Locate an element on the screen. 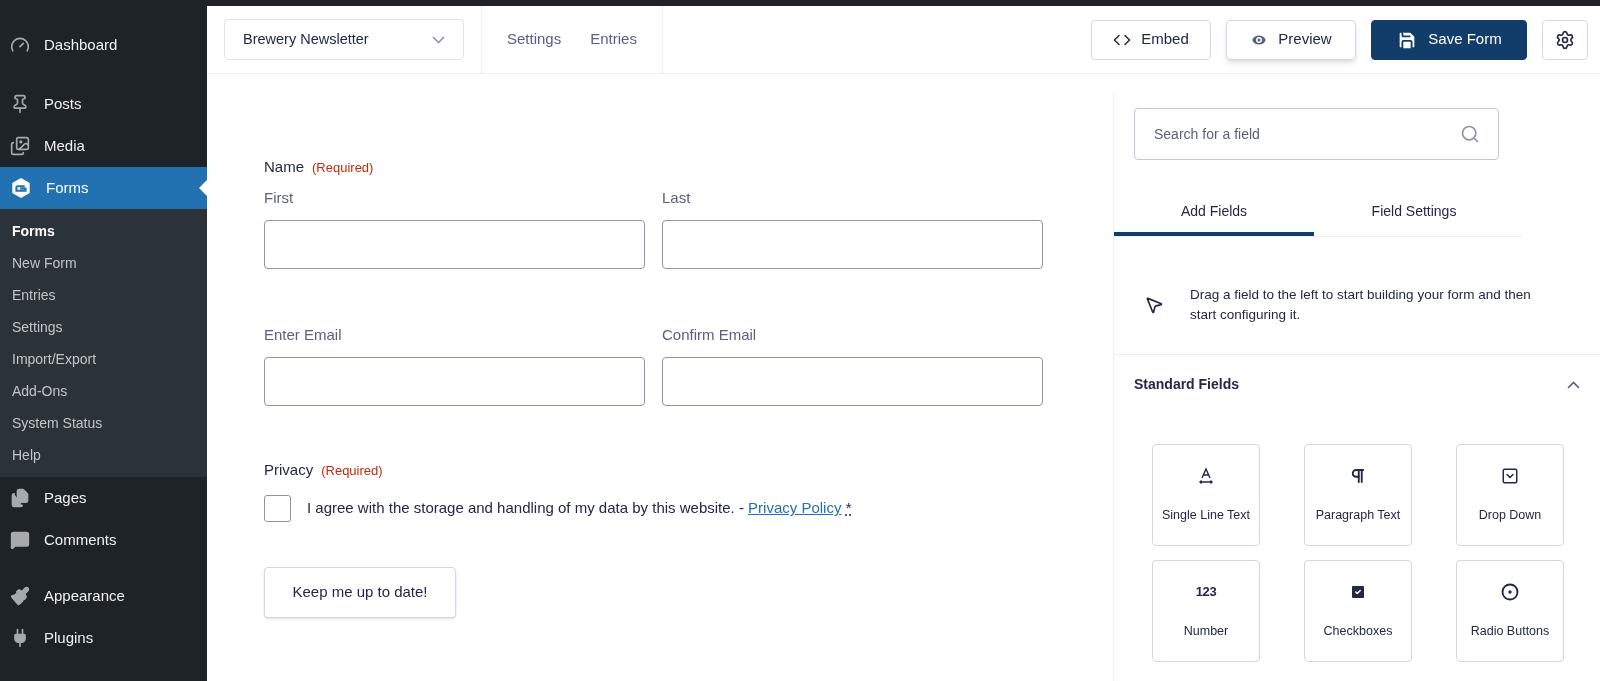  save-button: Save Form is located at coordinates (1449, 39).